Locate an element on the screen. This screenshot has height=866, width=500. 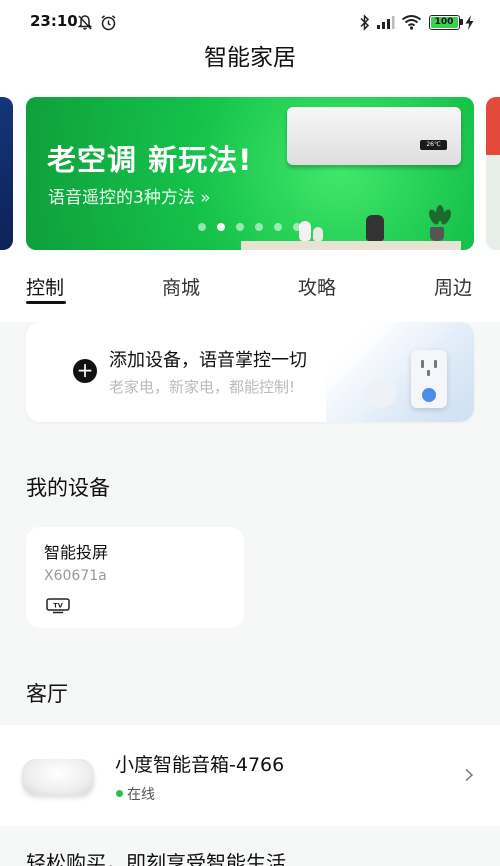
tv-icon: TV is located at coordinates (58, 606).